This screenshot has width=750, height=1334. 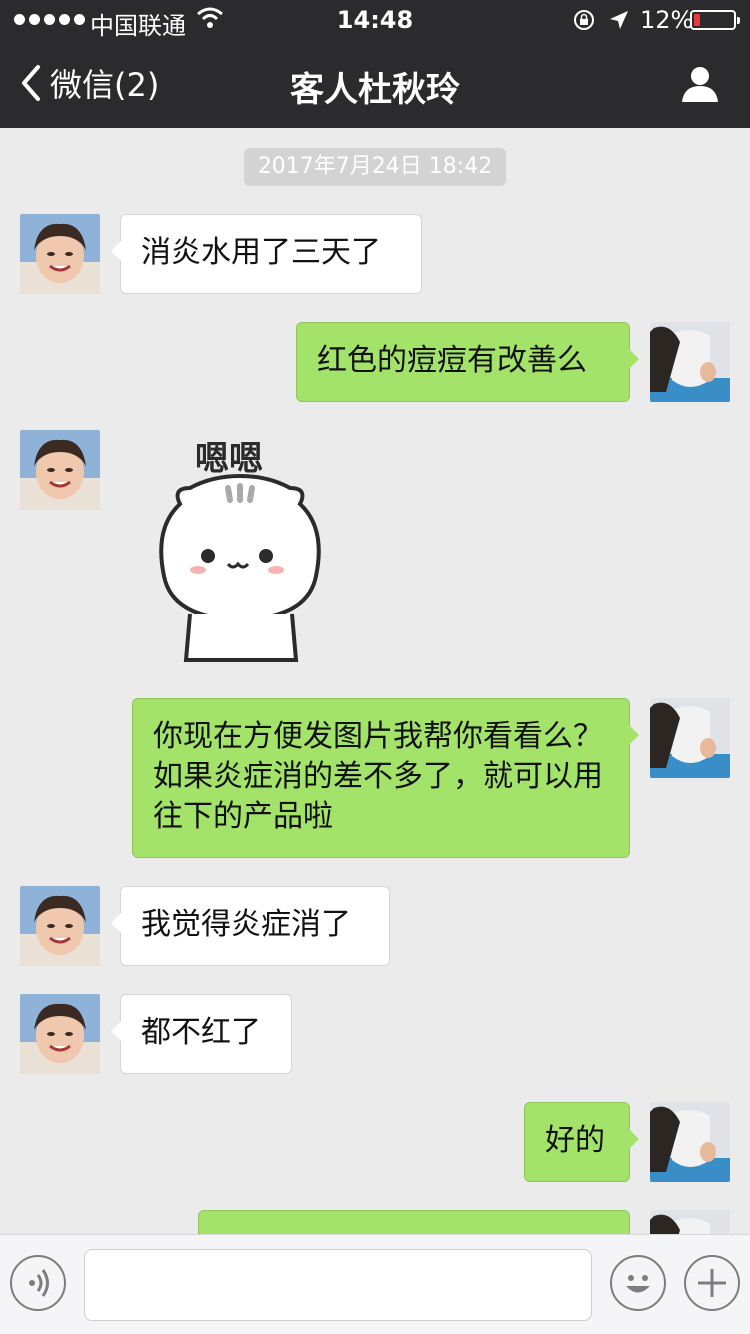 What do you see at coordinates (667, 20) in the screenshot?
I see `battery-percent: 12%` at bounding box center [667, 20].